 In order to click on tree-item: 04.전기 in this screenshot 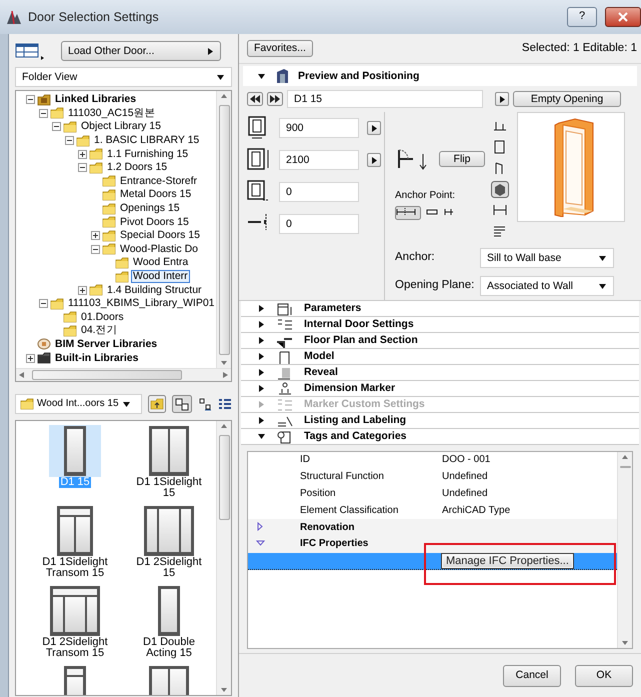, I will do `click(99, 331)`.